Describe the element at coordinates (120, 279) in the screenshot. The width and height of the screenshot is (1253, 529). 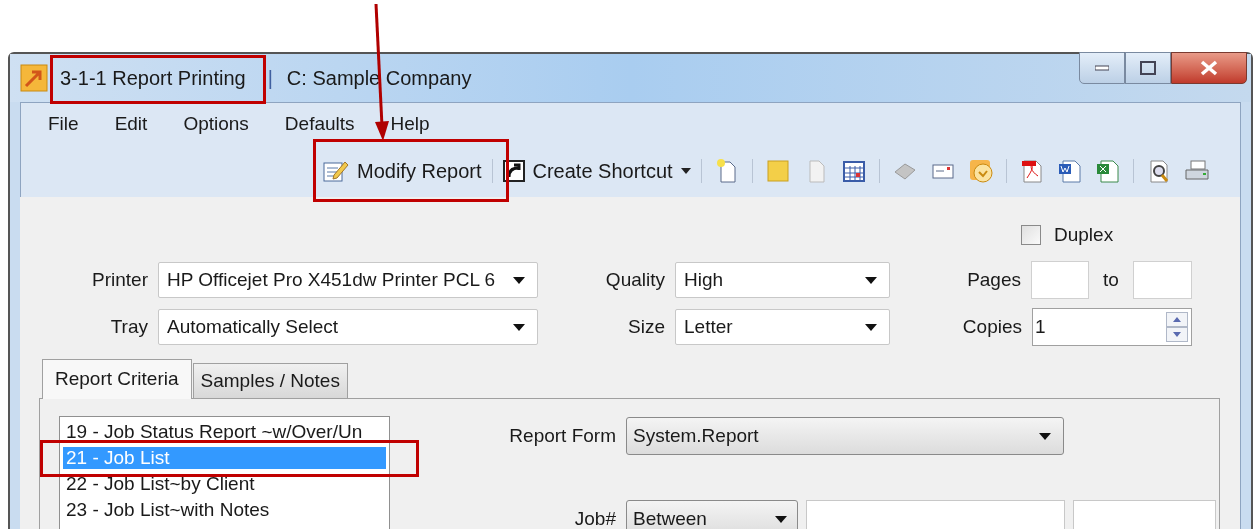
I see `field-label: Printer` at that location.